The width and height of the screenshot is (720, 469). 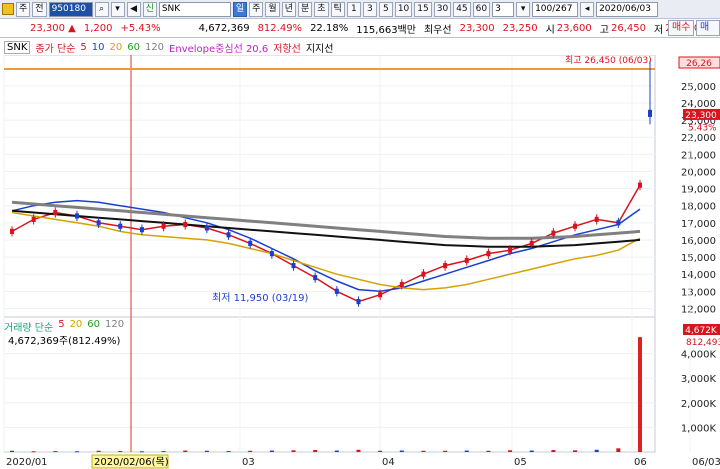 What do you see at coordinates (353, 9) in the screenshot?
I see `minute-1: 1` at bounding box center [353, 9].